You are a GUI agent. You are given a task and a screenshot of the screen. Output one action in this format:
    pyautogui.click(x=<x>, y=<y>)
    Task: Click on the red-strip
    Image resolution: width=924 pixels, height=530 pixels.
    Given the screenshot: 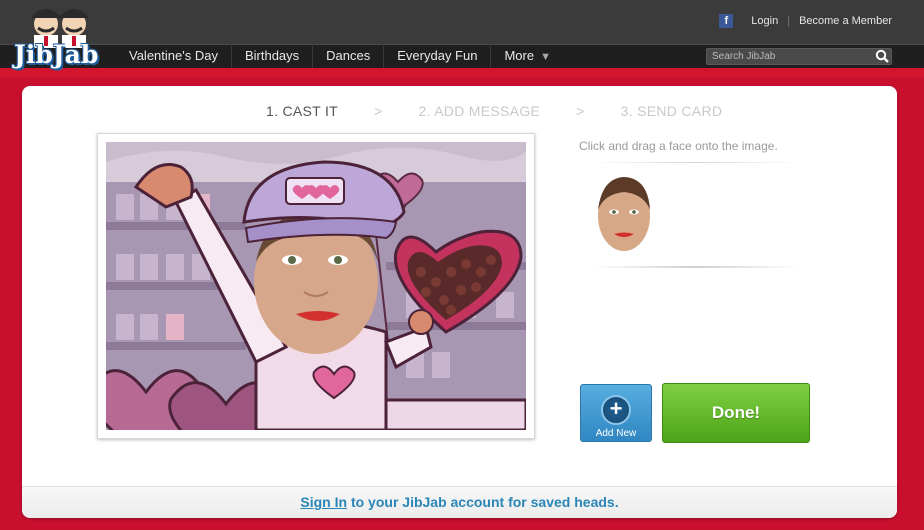 What is the action you would take?
    pyautogui.click(x=462, y=73)
    